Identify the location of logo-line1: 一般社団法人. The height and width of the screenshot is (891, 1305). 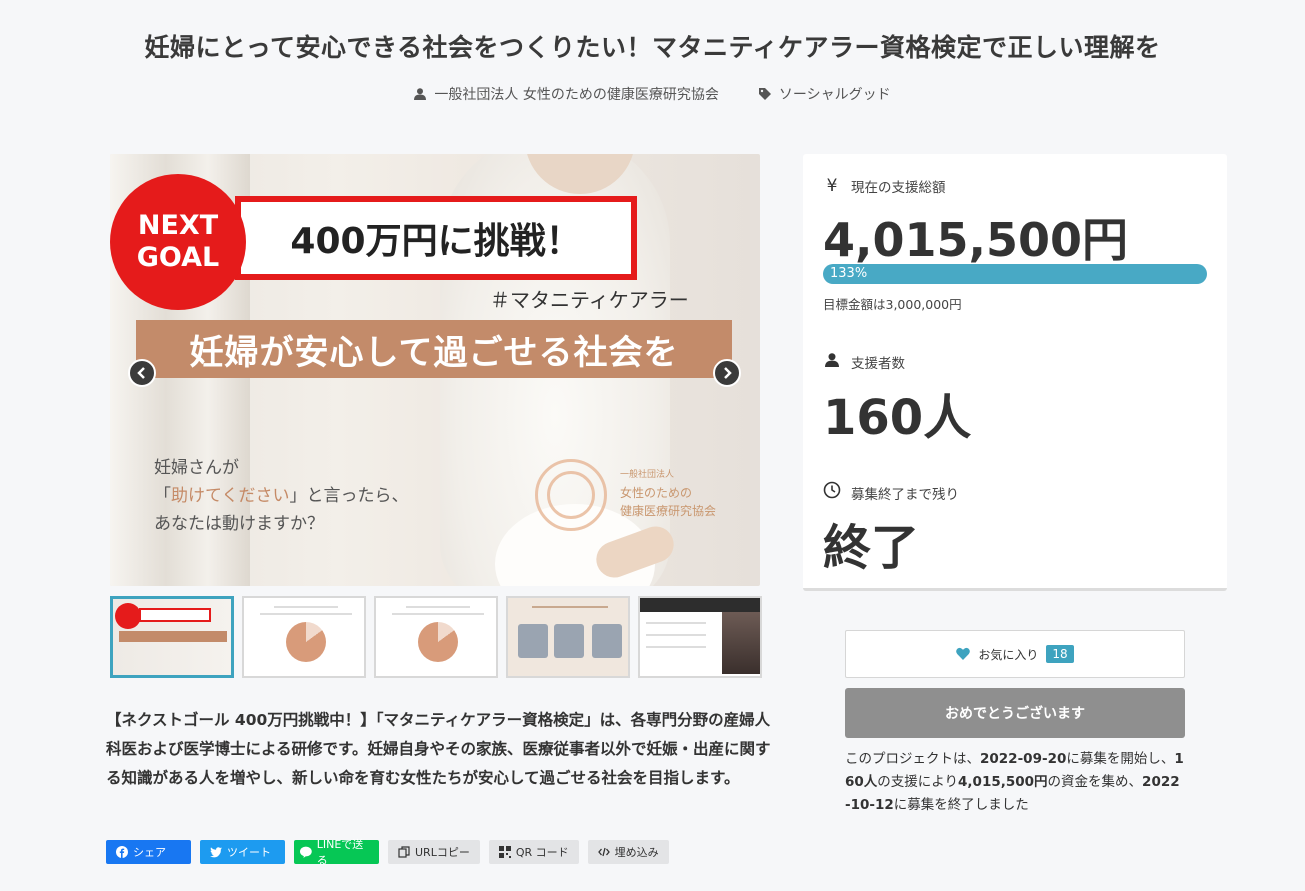
(647, 475).